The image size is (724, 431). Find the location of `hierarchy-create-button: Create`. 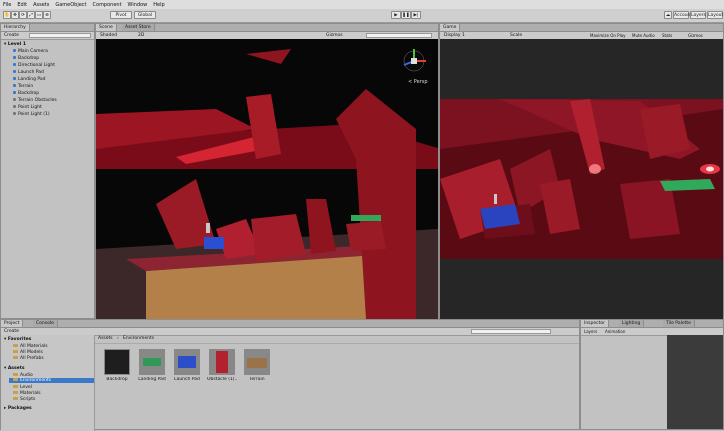

hierarchy-create-button: Create is located at coordinates (11, 35).